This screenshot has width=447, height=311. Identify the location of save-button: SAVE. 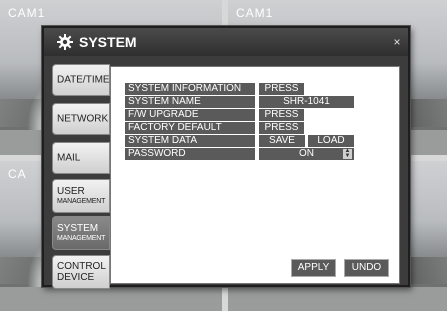
(282, 141).